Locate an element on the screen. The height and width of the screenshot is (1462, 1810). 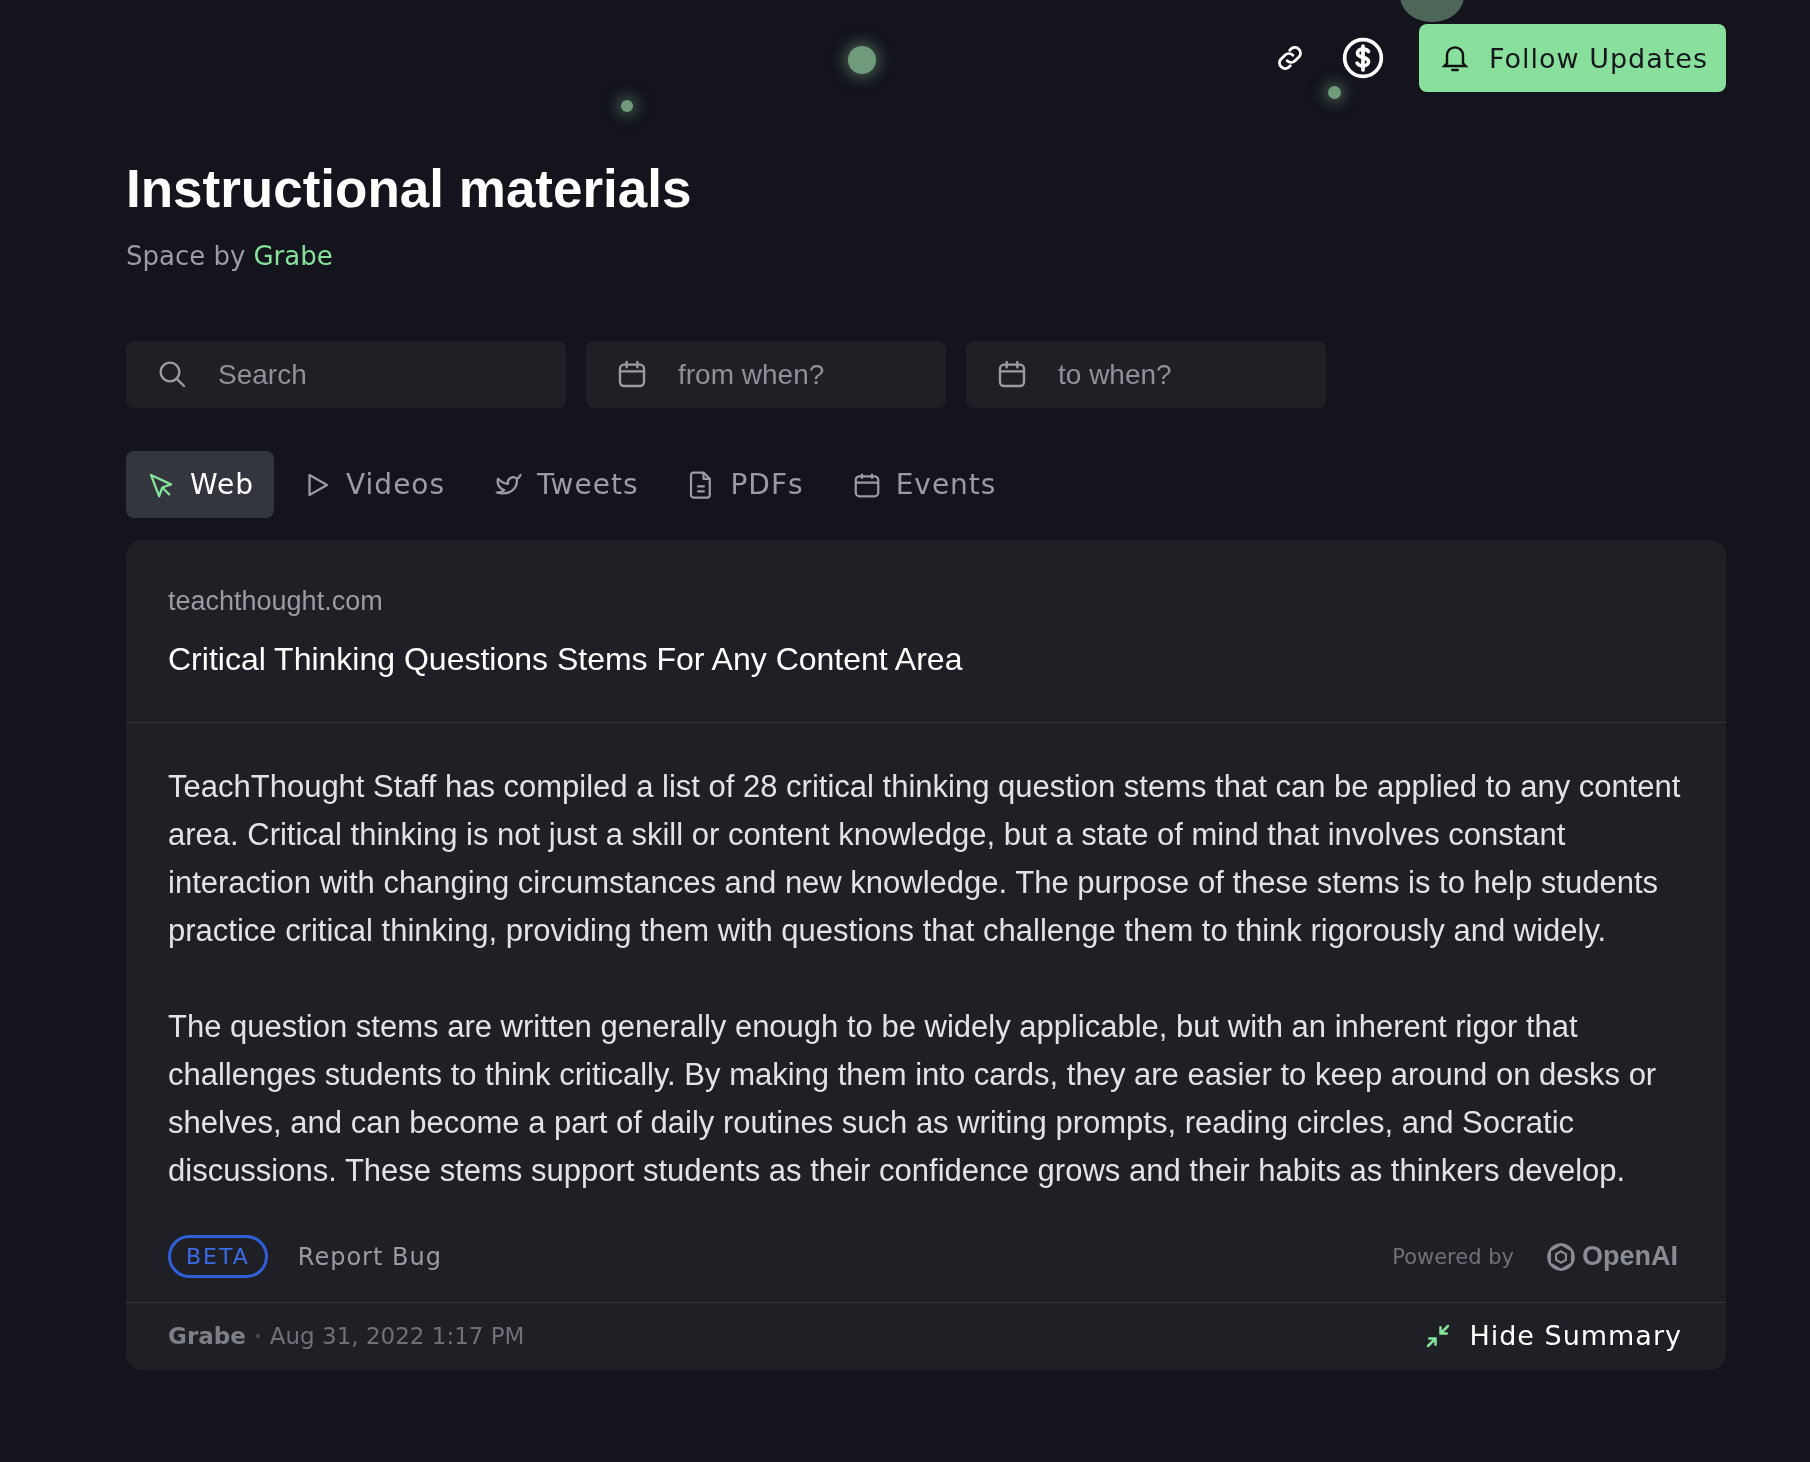
author-name: Grabe is located at coordinates (207, 1335).